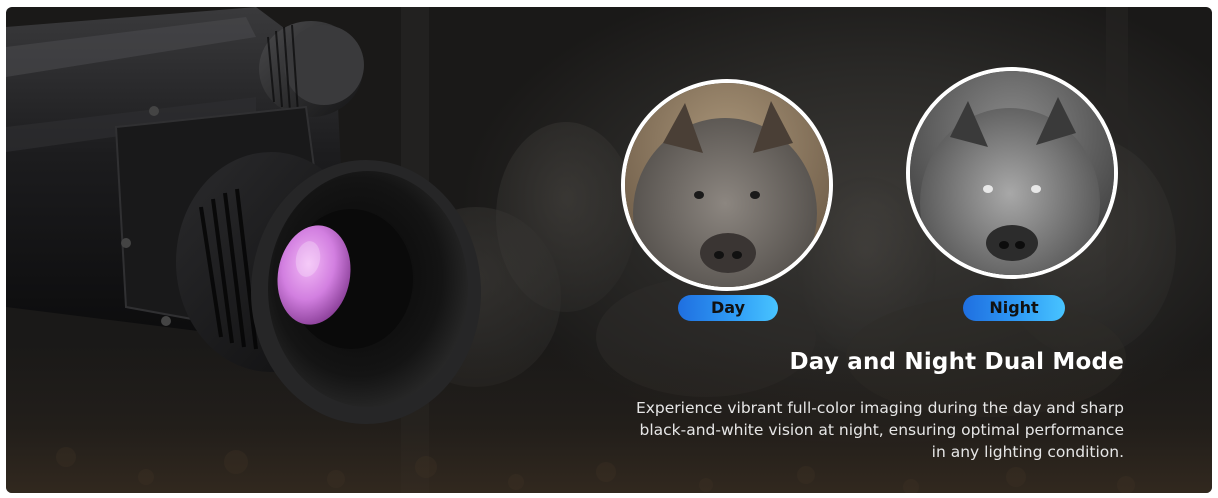 This screenshot has height=498, width=1218. Describe the element at coordinates (728, 308) in the screenshot. I see `day-label-badge: Day` at that location.